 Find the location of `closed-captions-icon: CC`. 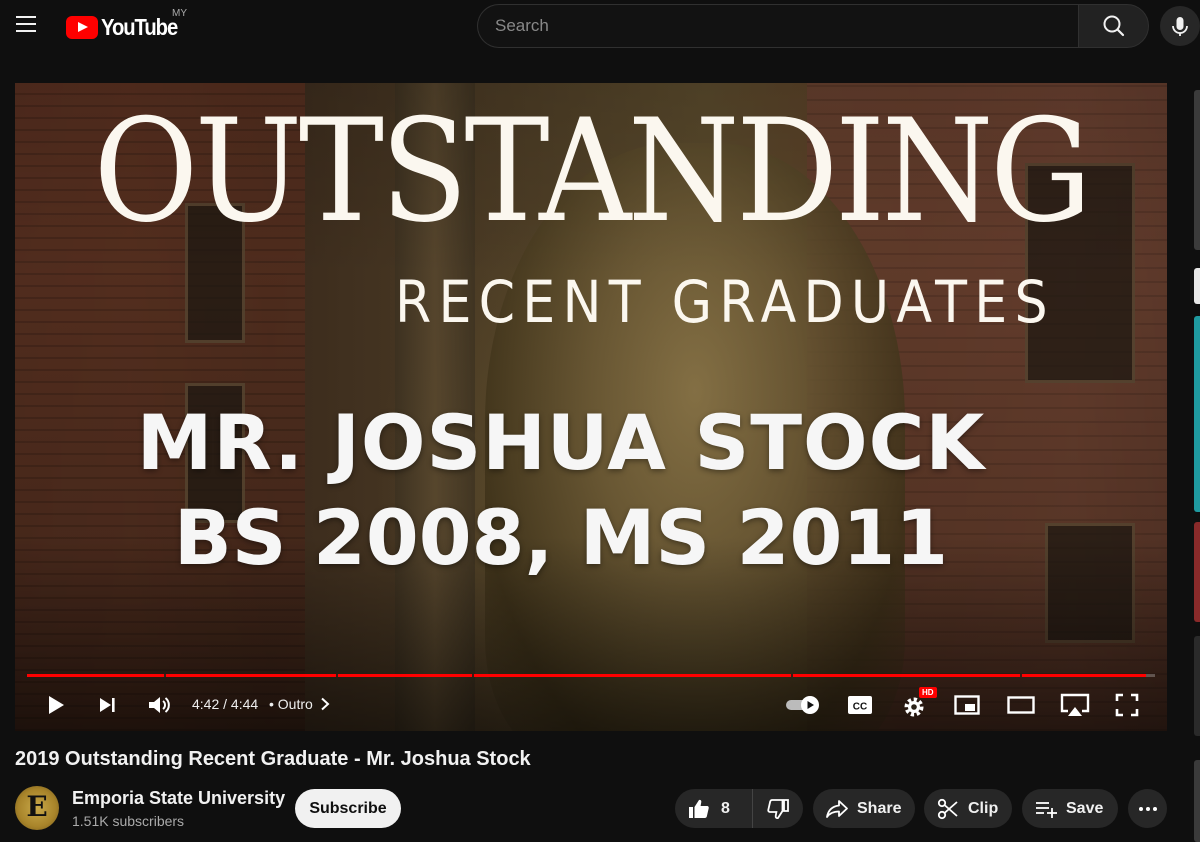

closed-captions-icon: CC is located at coordinates (860, 705).